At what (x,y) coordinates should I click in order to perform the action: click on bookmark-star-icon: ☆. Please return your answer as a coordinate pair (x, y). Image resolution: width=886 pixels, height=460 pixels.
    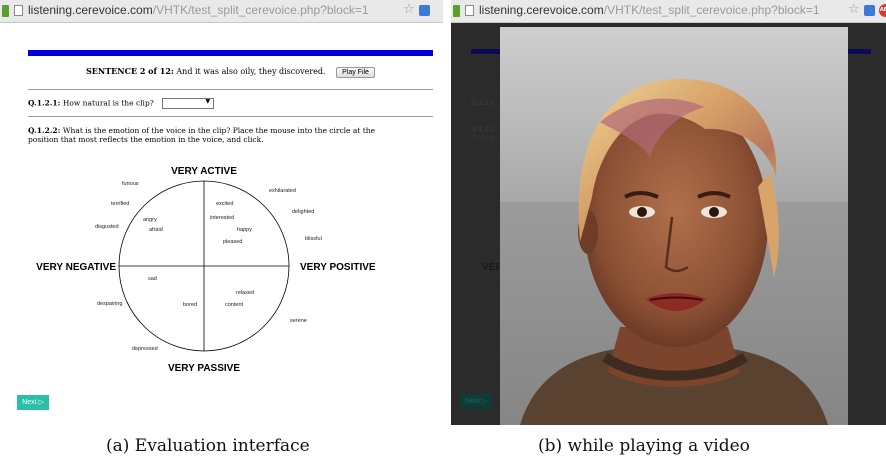
    Looking at the image, I should click on (854, 9).